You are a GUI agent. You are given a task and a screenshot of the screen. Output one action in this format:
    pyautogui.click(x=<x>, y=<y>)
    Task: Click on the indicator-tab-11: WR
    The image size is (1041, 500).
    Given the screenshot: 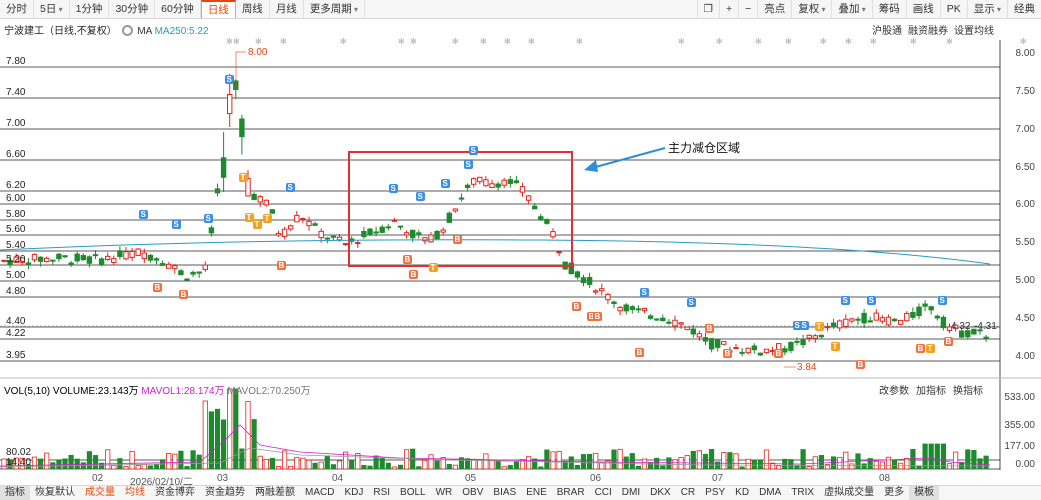 What is the action you would take?
    pyautogui.click(x=444, y=493)
    